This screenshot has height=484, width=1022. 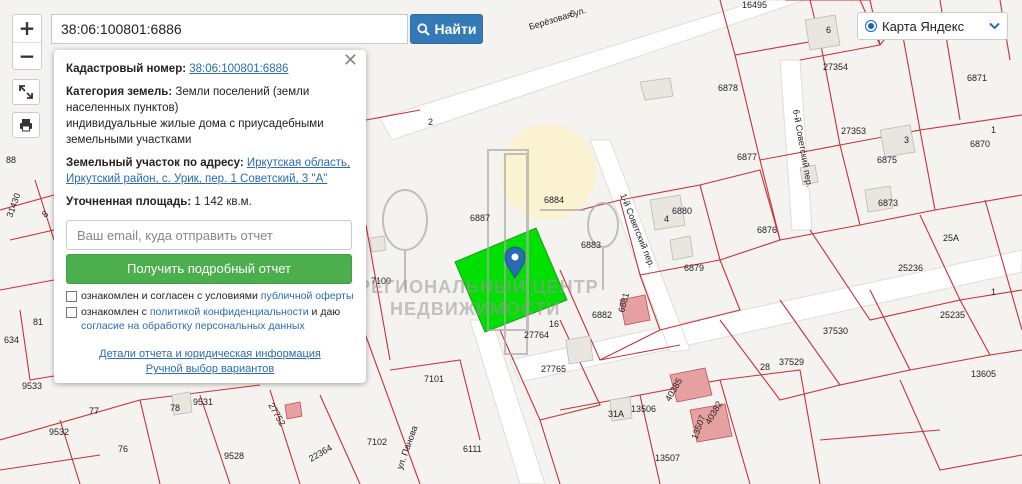 I want to click on fullscreen-button, so click(x=26, y=92).